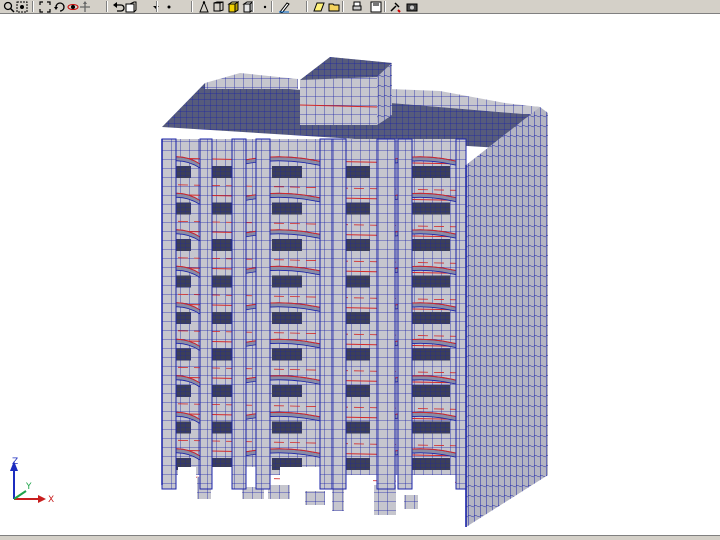 The image size is (720, 540). I want to click on point-button, so click(168, 6).